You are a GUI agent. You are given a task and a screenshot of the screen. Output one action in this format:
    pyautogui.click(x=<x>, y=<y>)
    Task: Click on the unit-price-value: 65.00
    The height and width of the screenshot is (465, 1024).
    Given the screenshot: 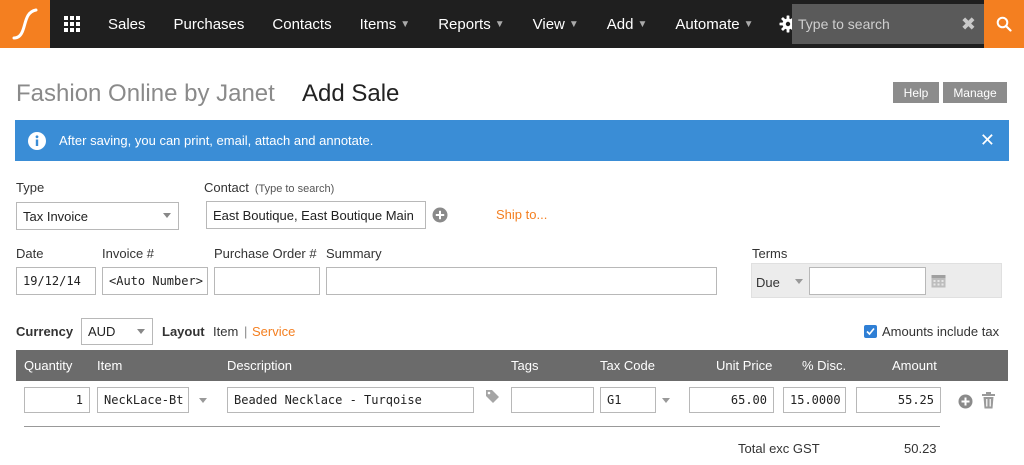 What is the action you would take?
    pyautogui.click(x=748, y=400)
    